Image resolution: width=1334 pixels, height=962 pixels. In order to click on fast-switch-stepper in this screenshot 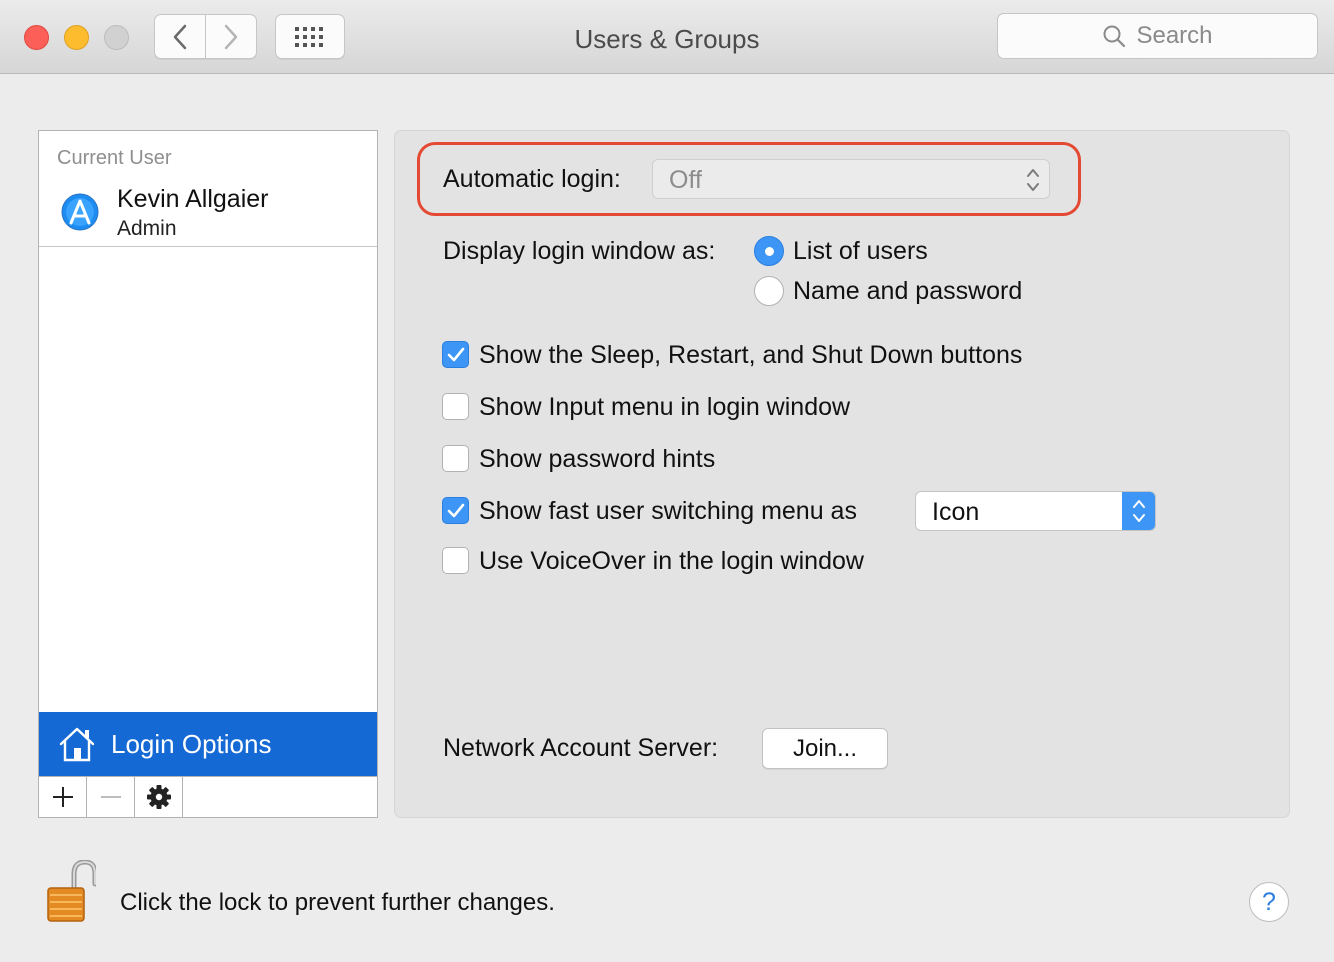, I will do `click(1138, 511)`.